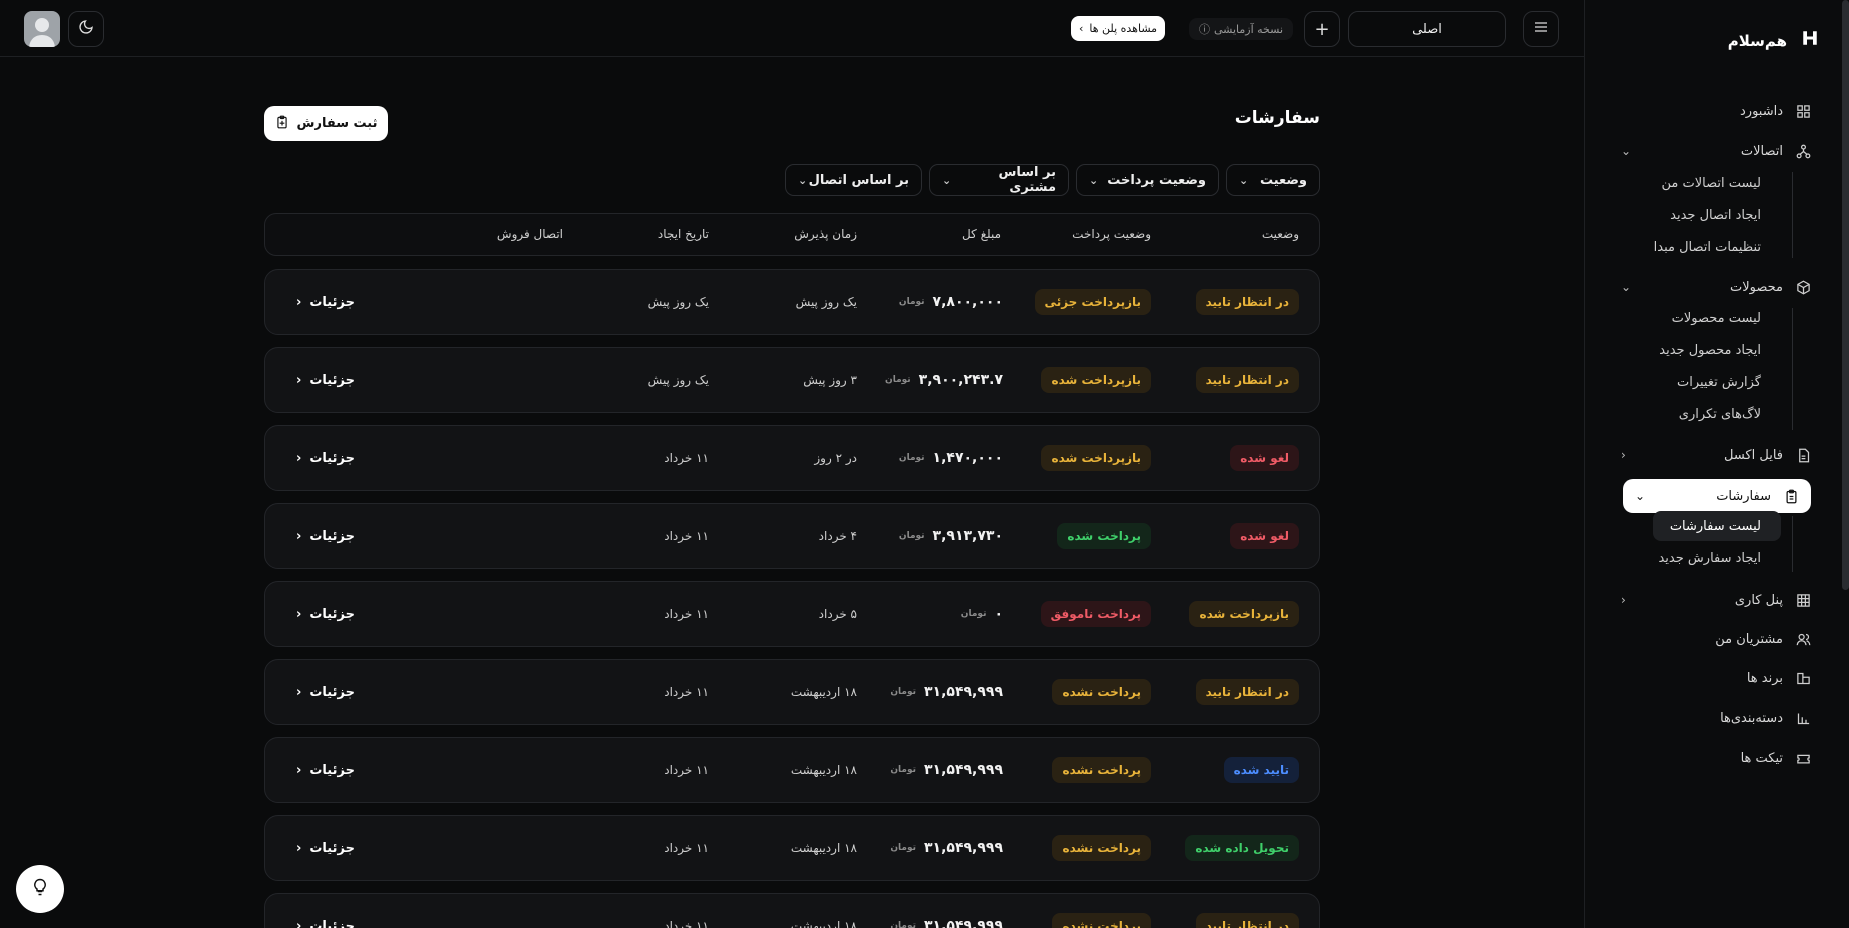 Image resolution: width=1849 pixels, height=928 pixels. I want to click on accepted-time: در ۲ روز, so click(835, 458).